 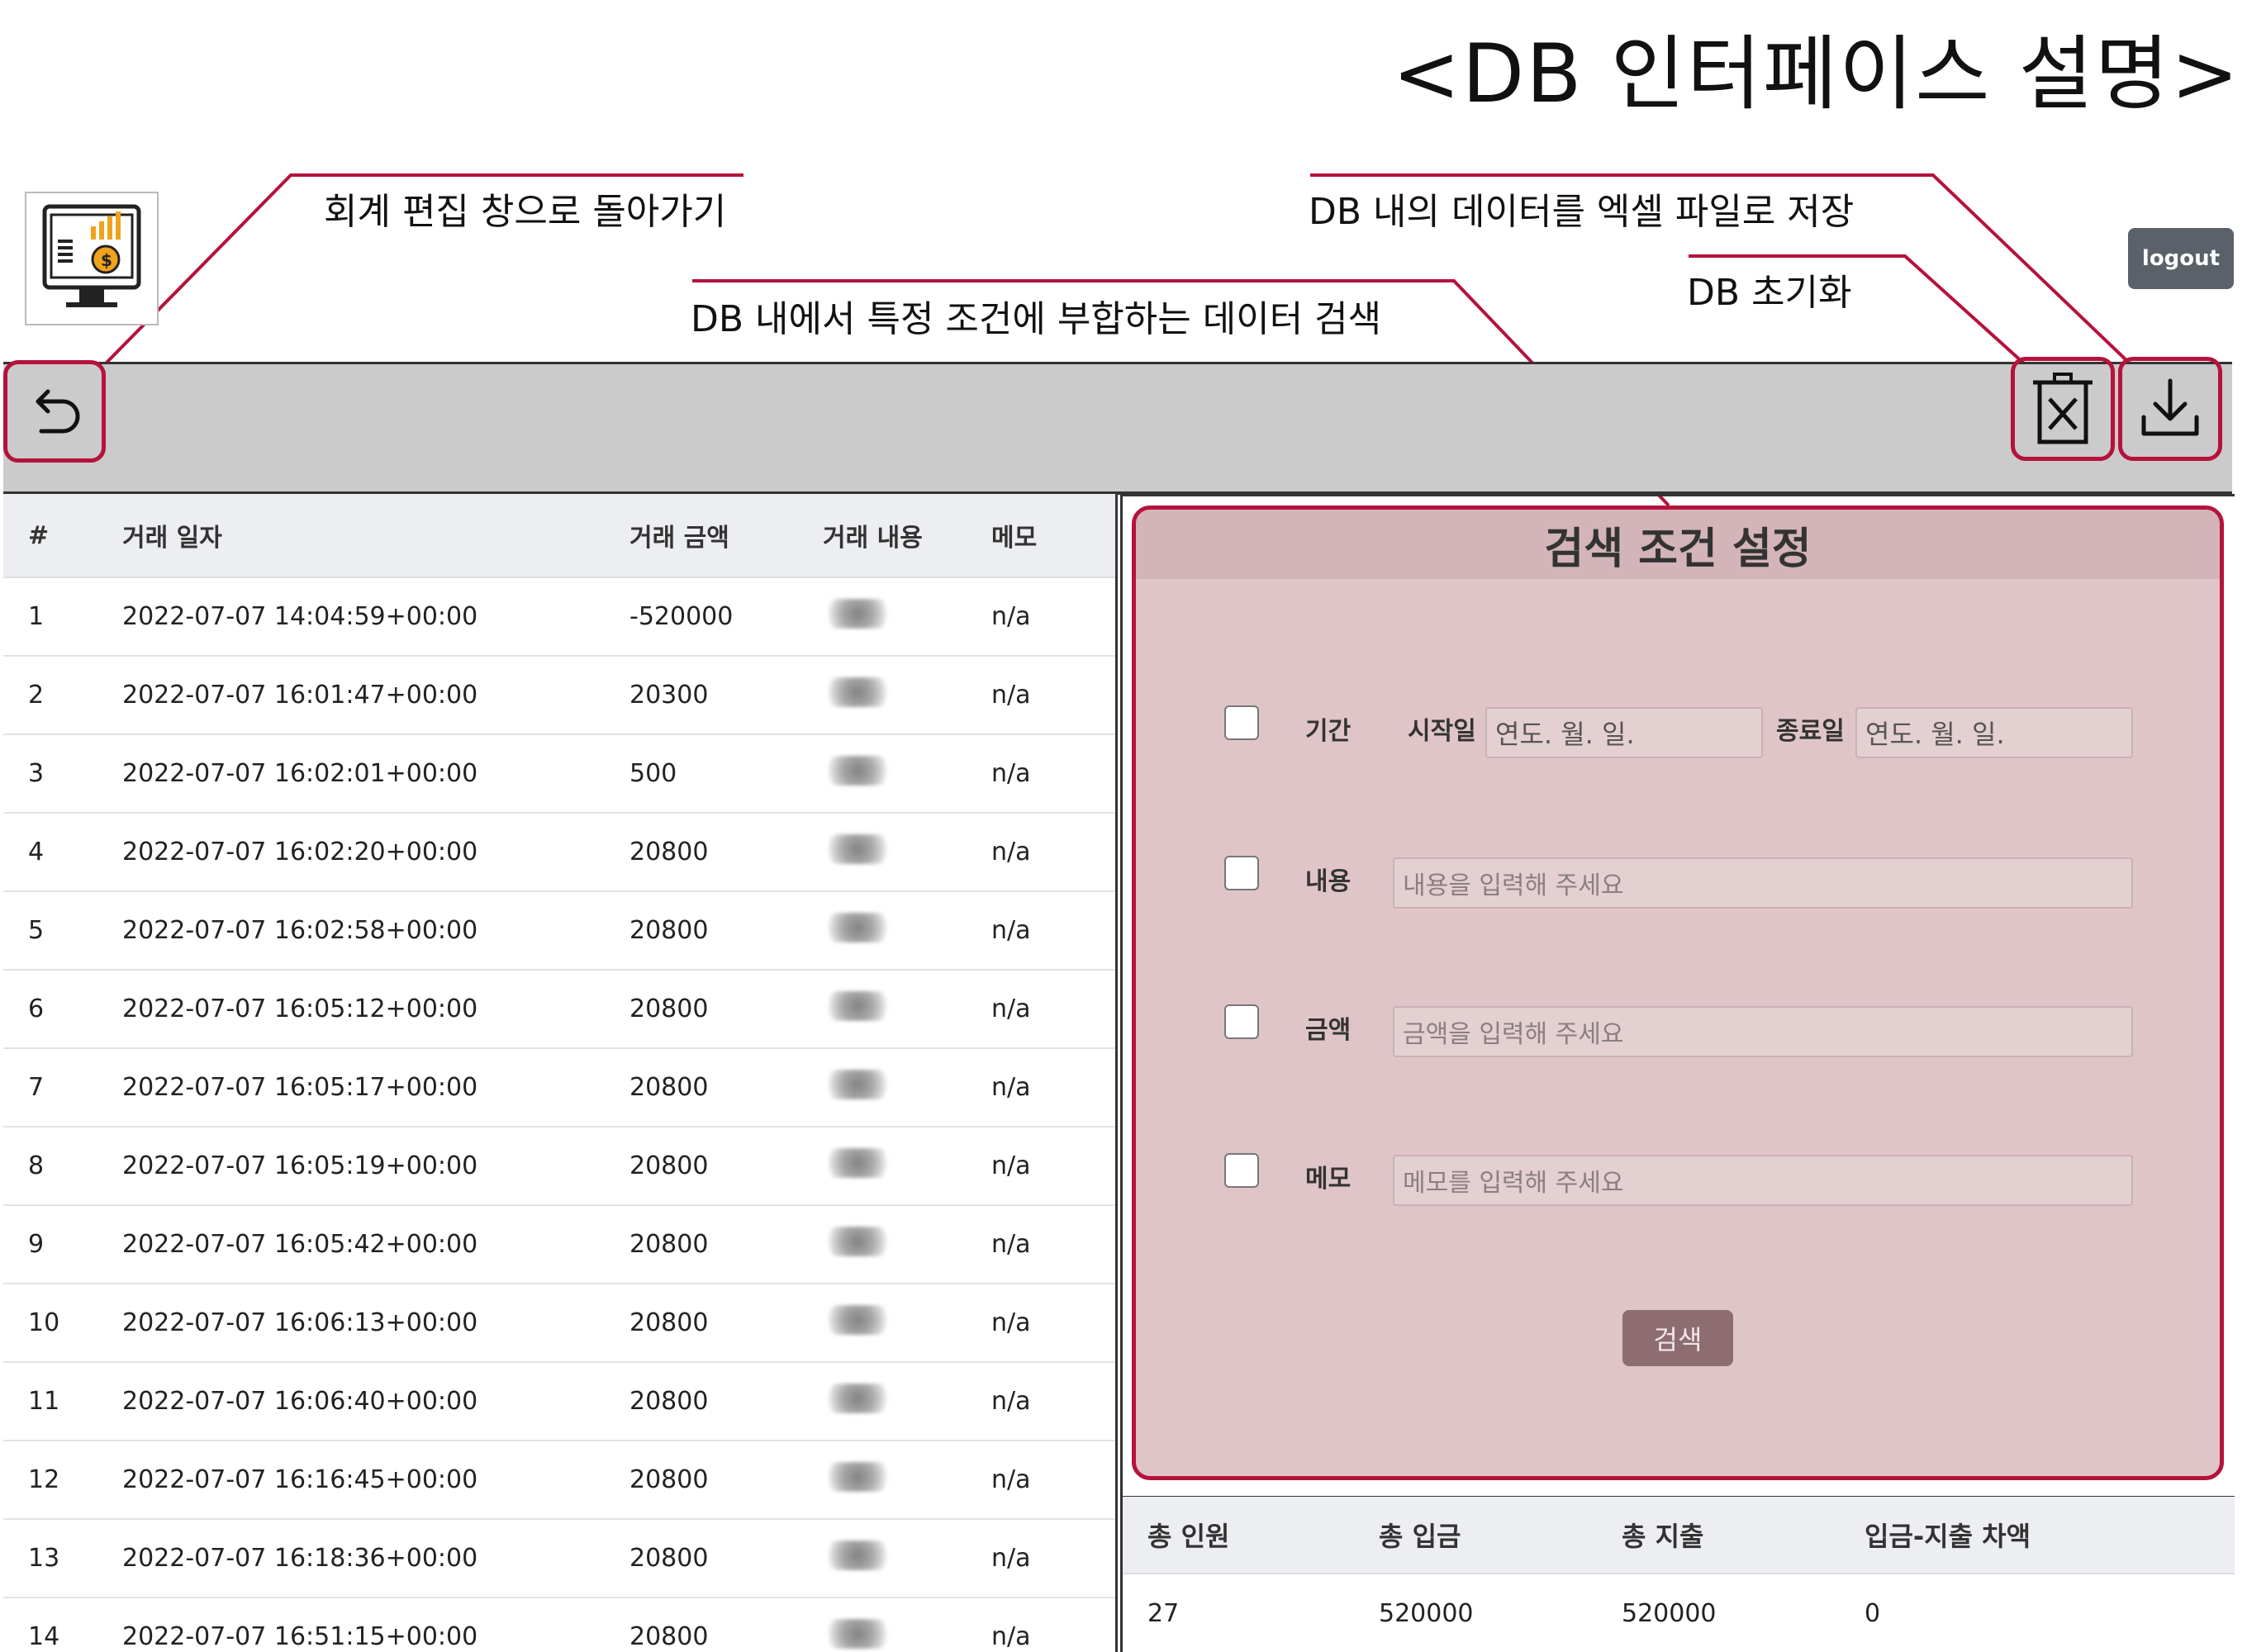 What do you see at coordinates (681, 616) in the screenshot?
I see `row-amount: -520000` at bounding box center [681, 616].